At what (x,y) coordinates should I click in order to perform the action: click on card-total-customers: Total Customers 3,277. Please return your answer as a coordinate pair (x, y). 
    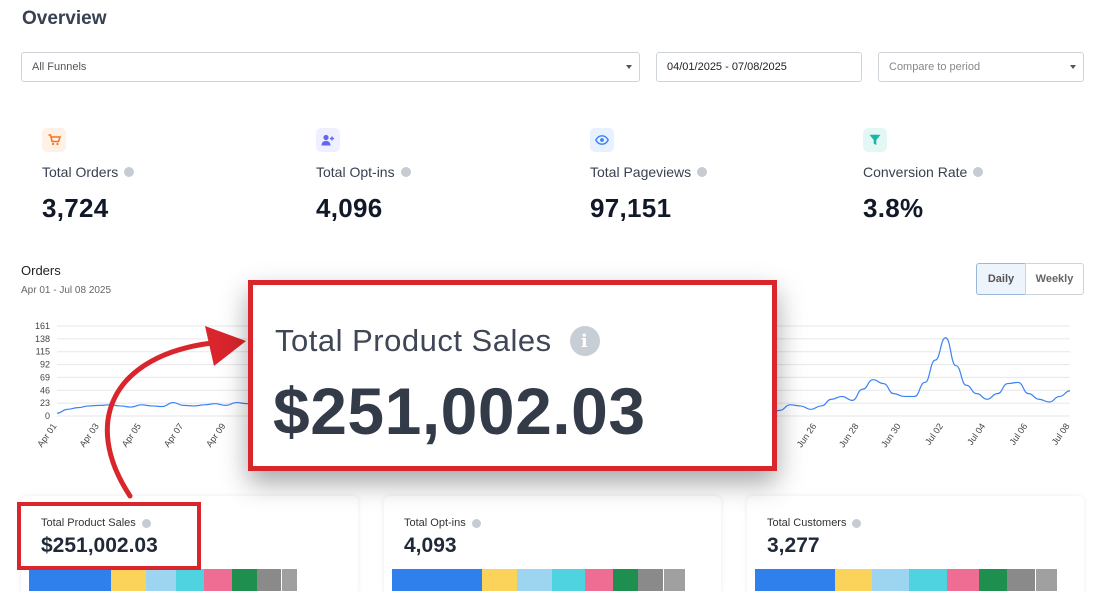
    Looking at the image, I should click on (915, 544).